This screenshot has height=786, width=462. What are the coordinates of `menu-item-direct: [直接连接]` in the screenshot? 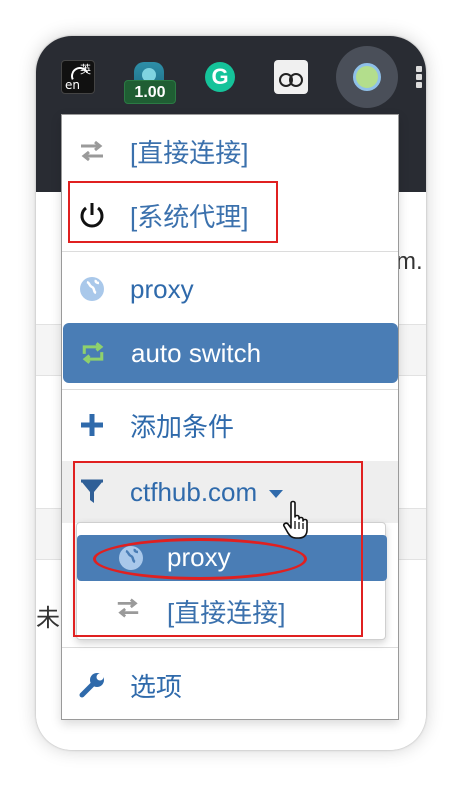 It's located at (230, 151).